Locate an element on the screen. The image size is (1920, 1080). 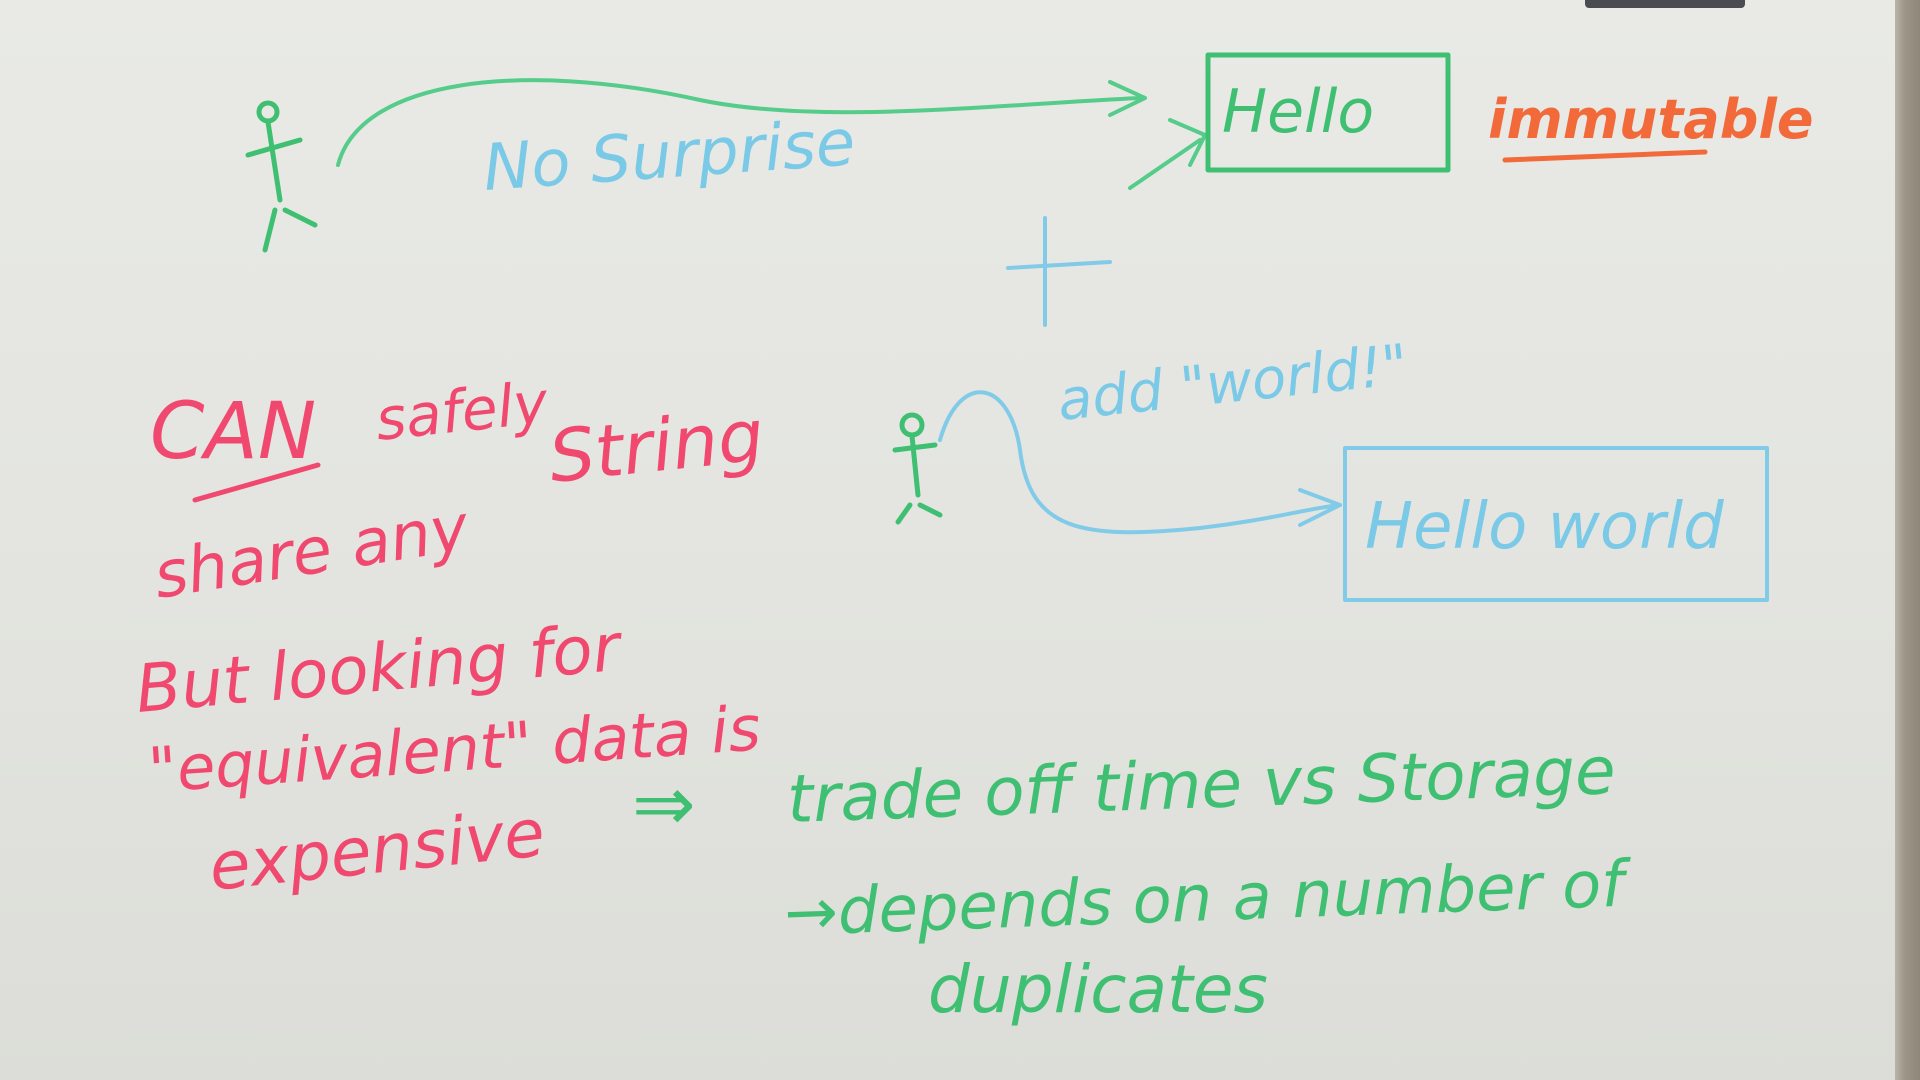
immutable-underline is located at coordinates (1605, 156).